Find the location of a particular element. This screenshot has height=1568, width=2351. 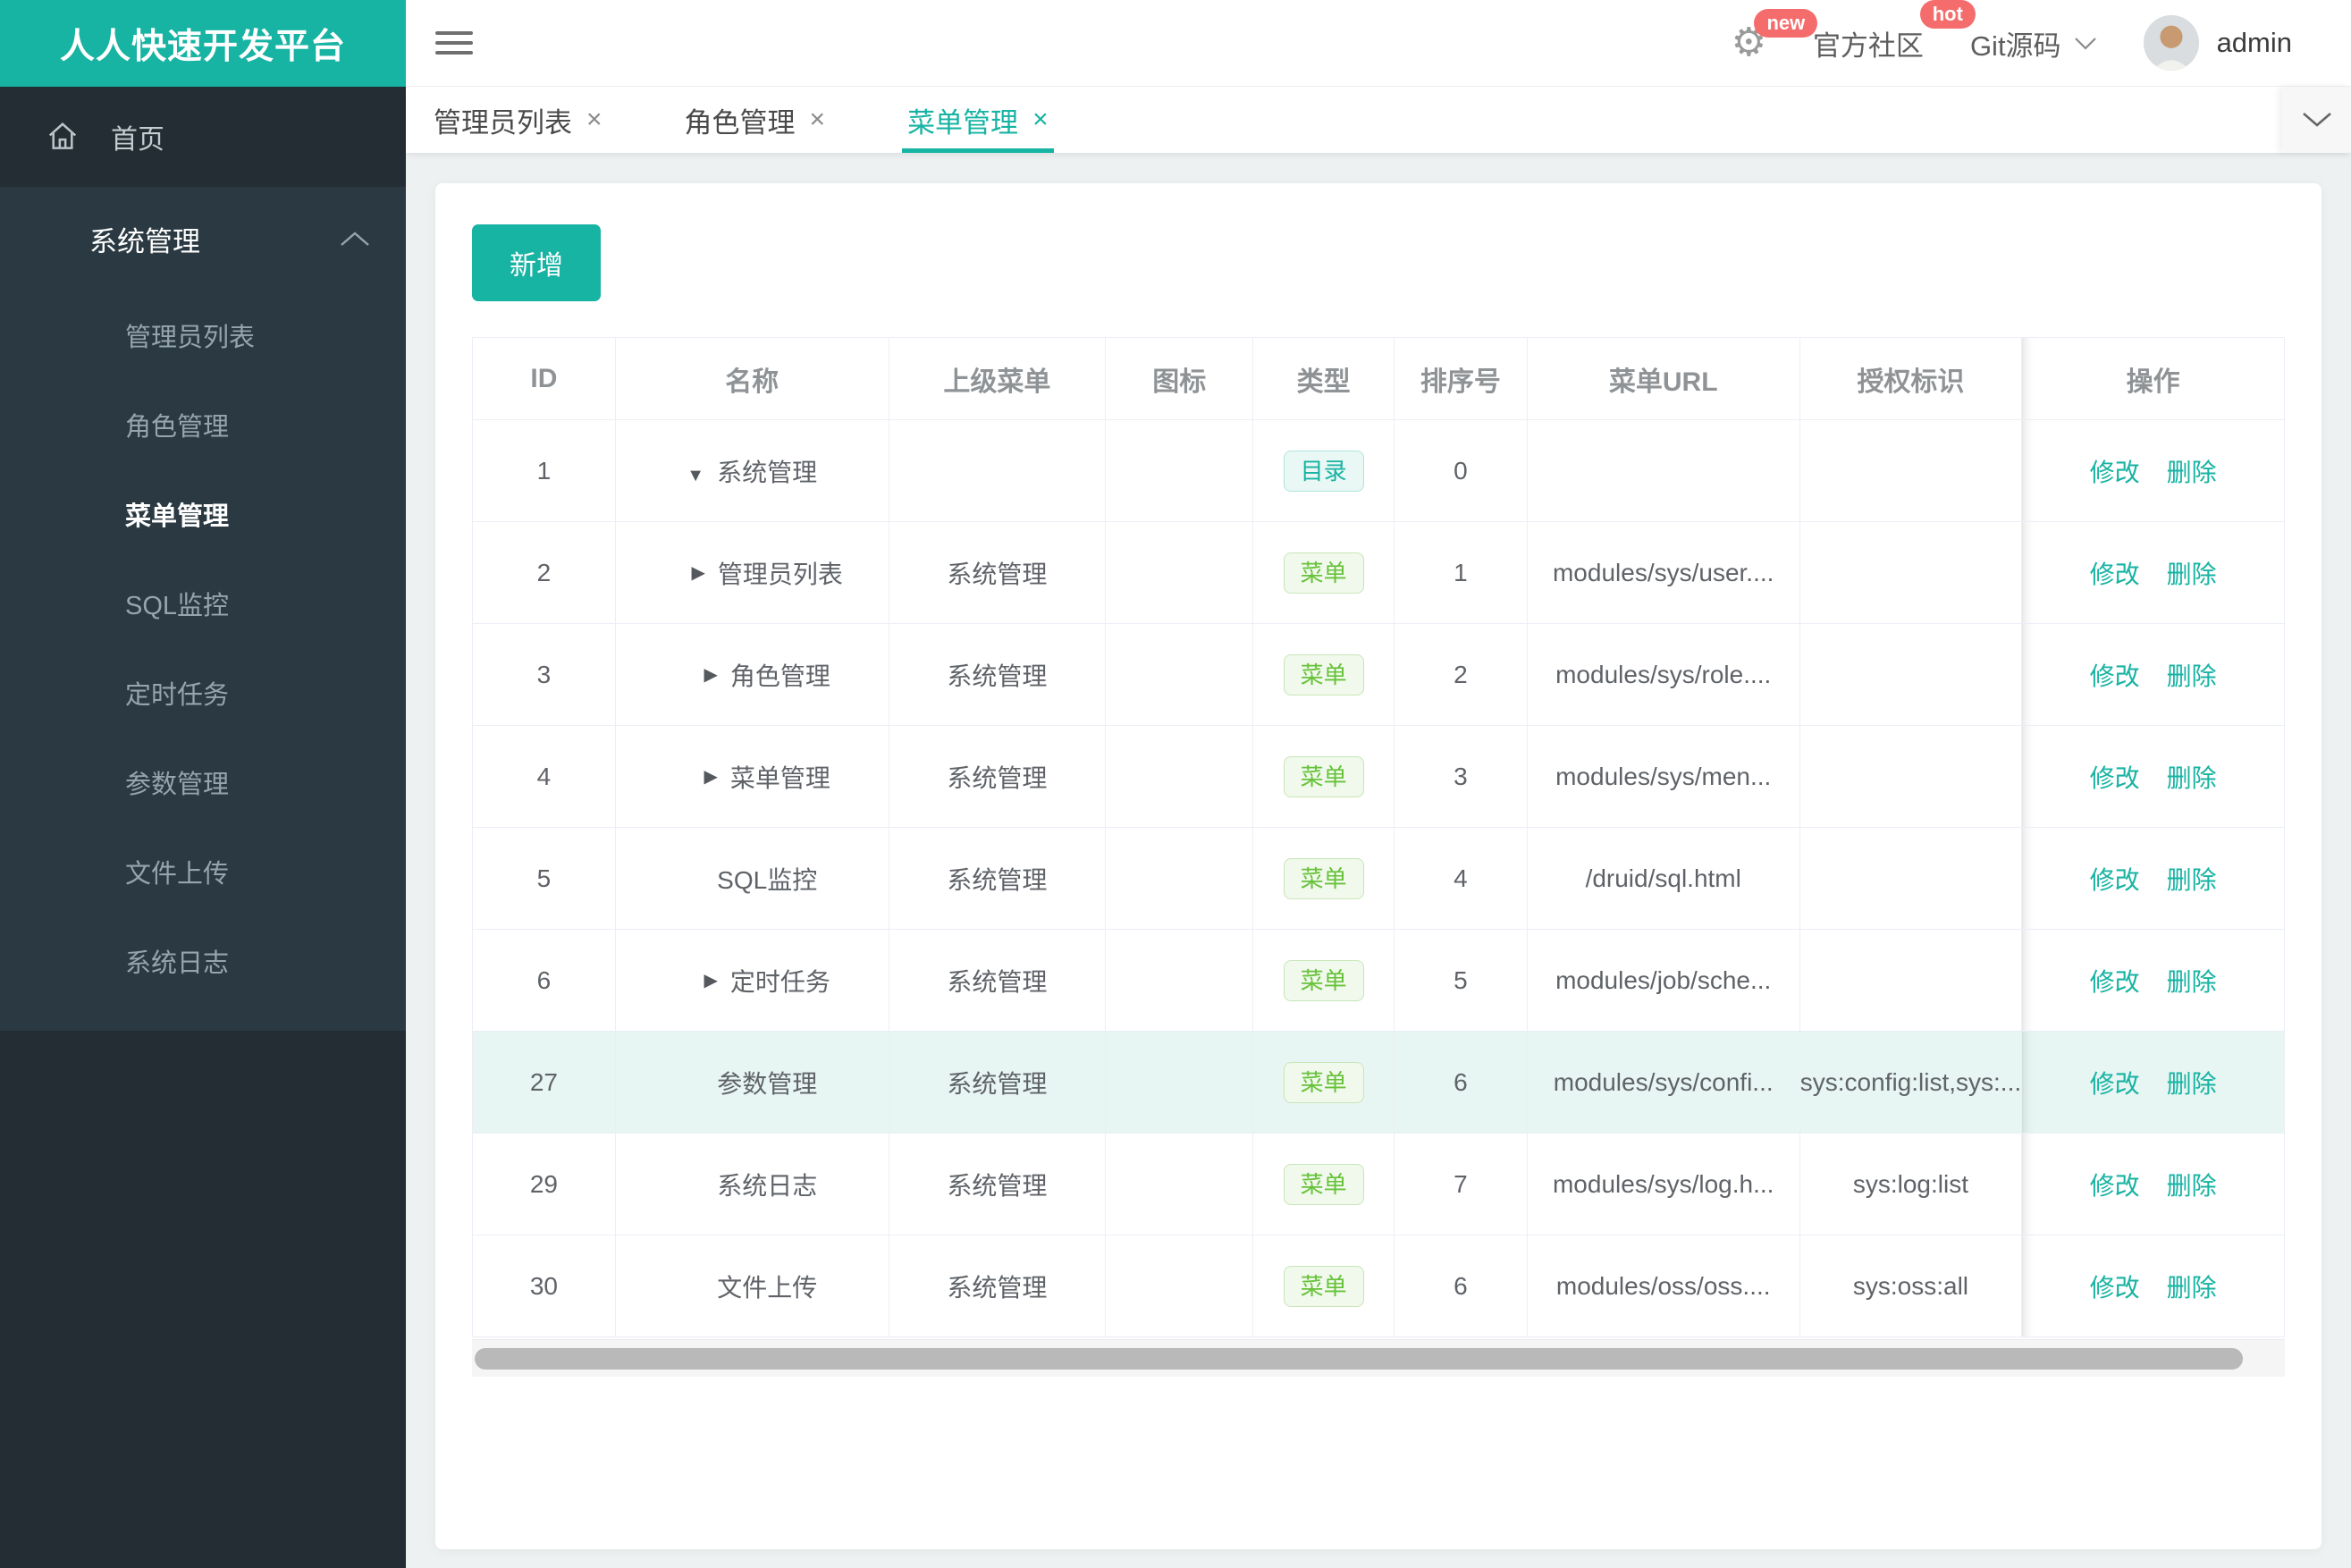

cell-name: SQL监控 is located at coordinates (752, 879).